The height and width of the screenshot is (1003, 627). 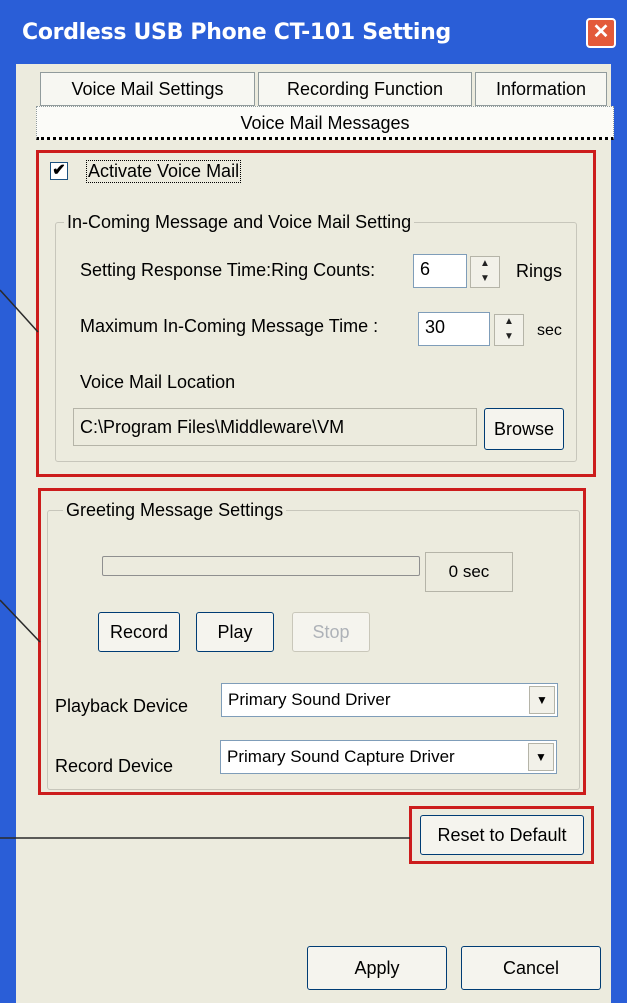 What do you see at coordinates (601, 33) in the screenshot?
I see `close-icon: ✕` at bounding box center [601, 33].